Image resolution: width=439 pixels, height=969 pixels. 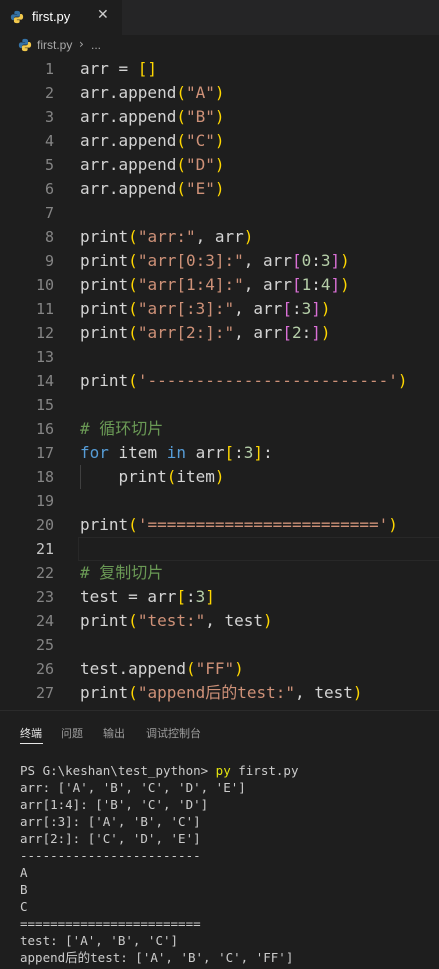 I want to click on code-line: 9 print("arr[0:3]:", arr[0:3]), so click(x=219, y=261).